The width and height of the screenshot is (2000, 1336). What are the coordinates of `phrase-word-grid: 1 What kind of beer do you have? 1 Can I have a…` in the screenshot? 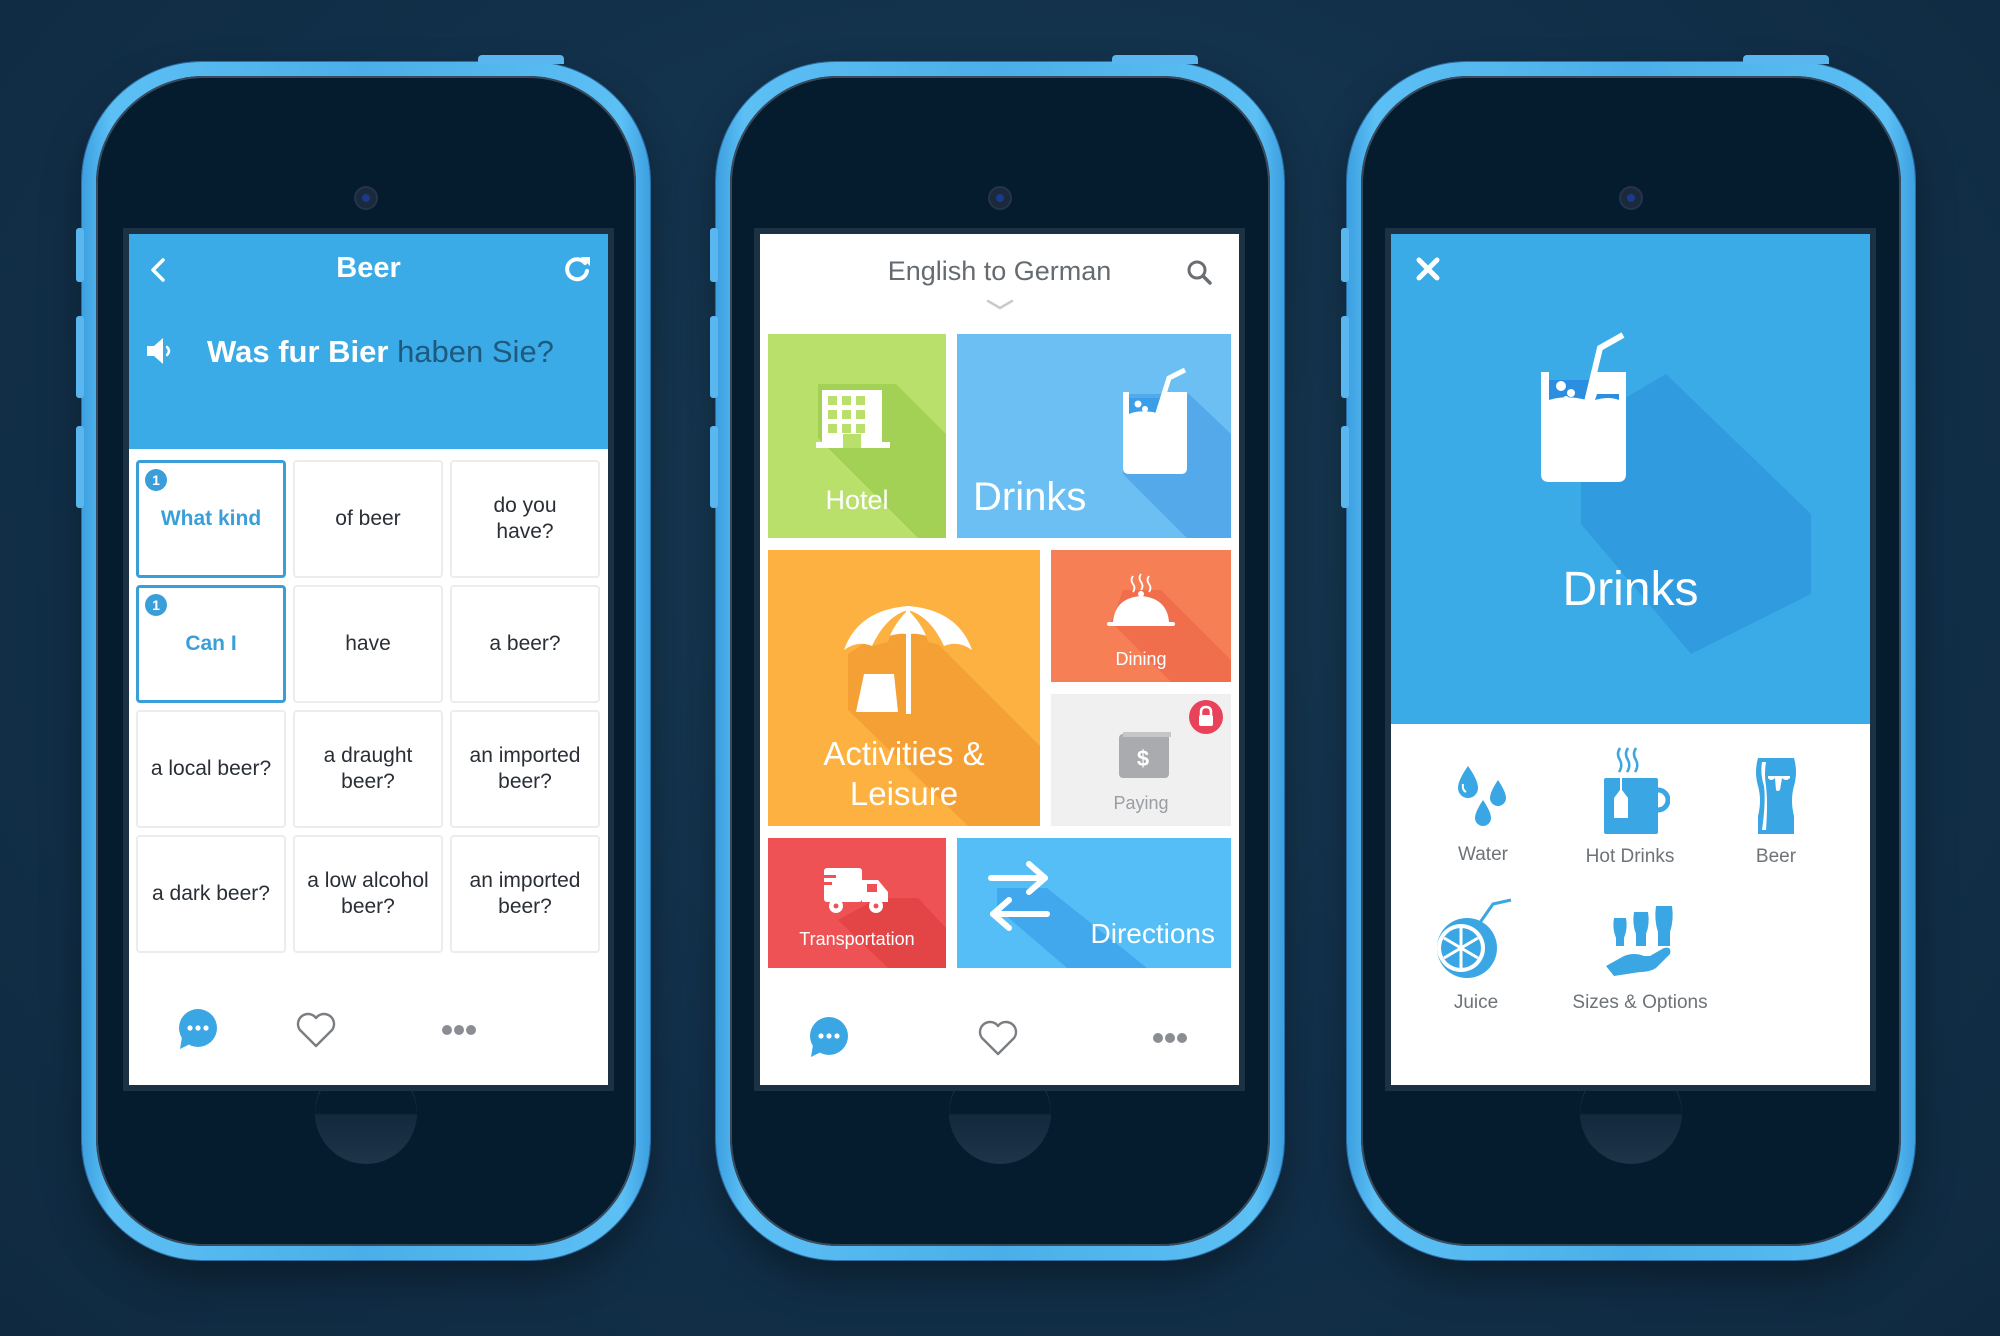 It's located at (368, 706).